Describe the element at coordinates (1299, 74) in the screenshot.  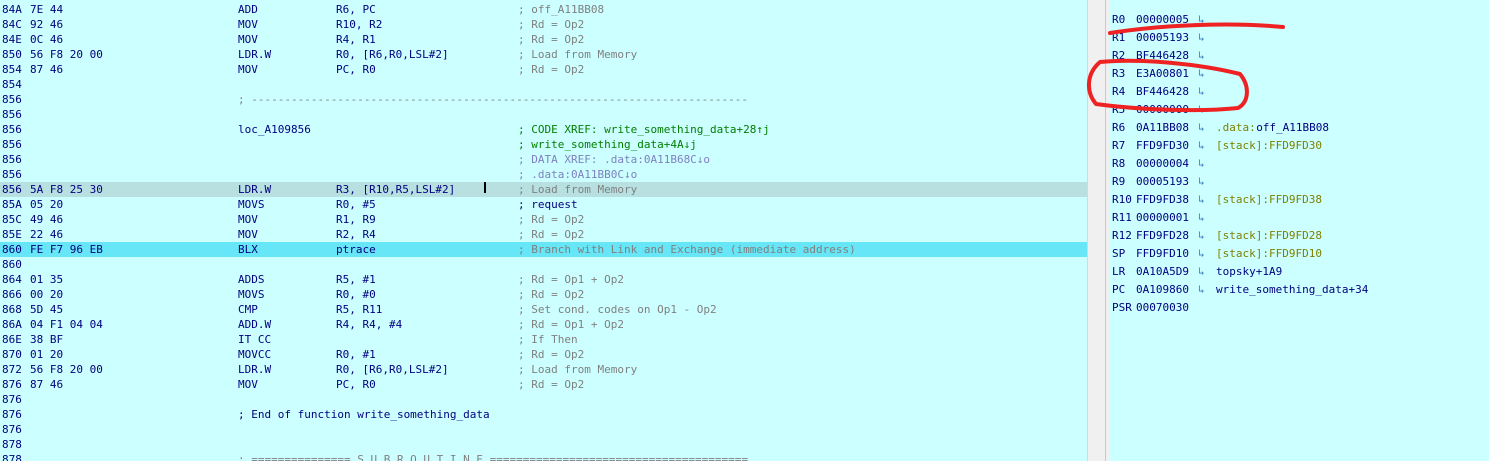
I see `register-row-r3: R3 E3A00801 ↳` at that location.